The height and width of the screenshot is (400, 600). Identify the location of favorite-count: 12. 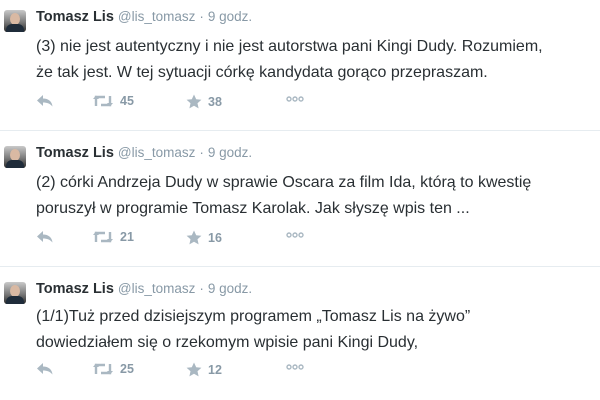
(215, 369).